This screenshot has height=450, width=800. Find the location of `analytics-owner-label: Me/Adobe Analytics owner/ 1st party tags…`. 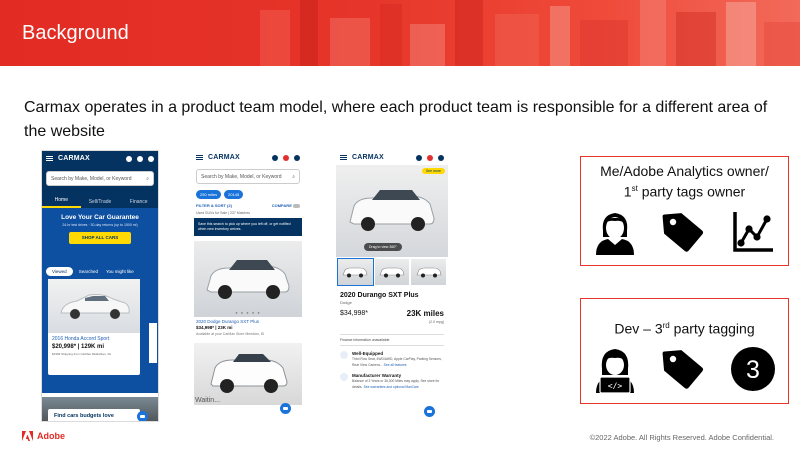

analytics-owner-label: Me/Adobe Analytics owner/ 1st party tags… is located at coordinates (684, 181).